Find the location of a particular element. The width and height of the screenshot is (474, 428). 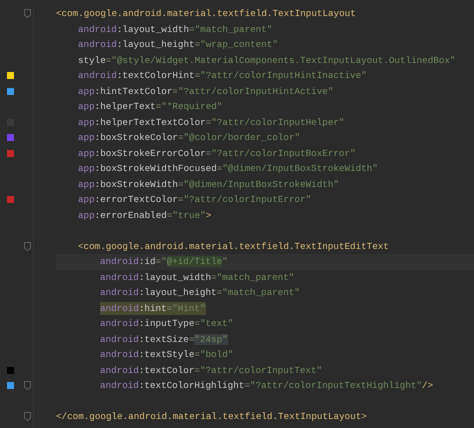

code-line: <com.google.android.material.textfield.TextInputEditText is located at coordinates (233, 246).